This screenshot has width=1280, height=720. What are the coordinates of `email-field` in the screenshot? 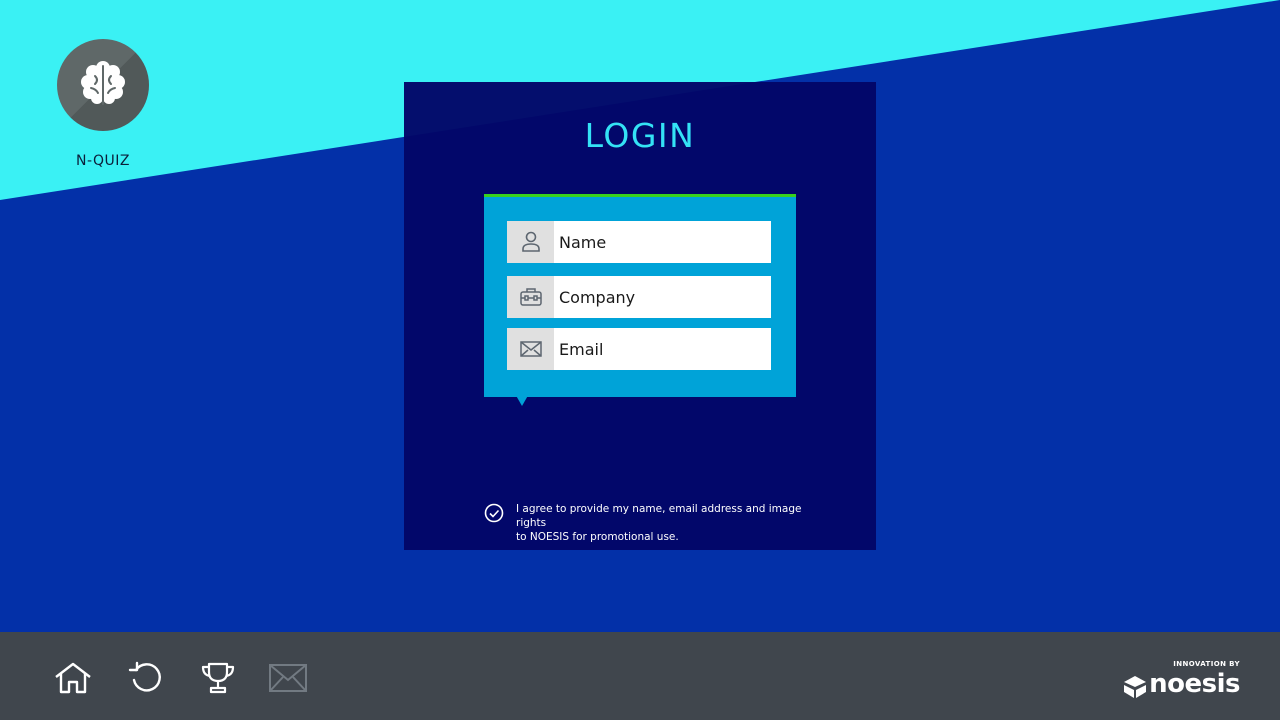 It's located at (639, 349).